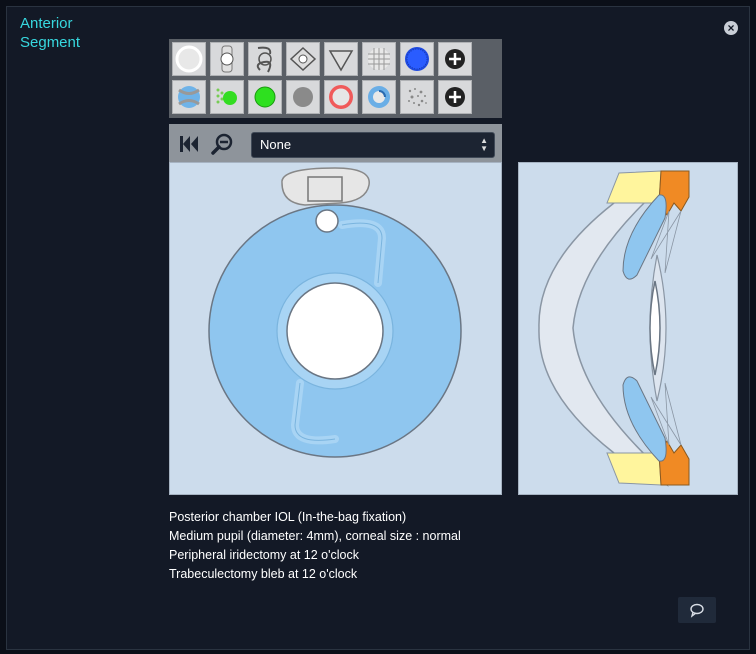 The image size is (756, 654). What do you see at coordinates (379, 97) in the screenshot?
I see `blue-swirl-icon` at bounding box center [379, 97].